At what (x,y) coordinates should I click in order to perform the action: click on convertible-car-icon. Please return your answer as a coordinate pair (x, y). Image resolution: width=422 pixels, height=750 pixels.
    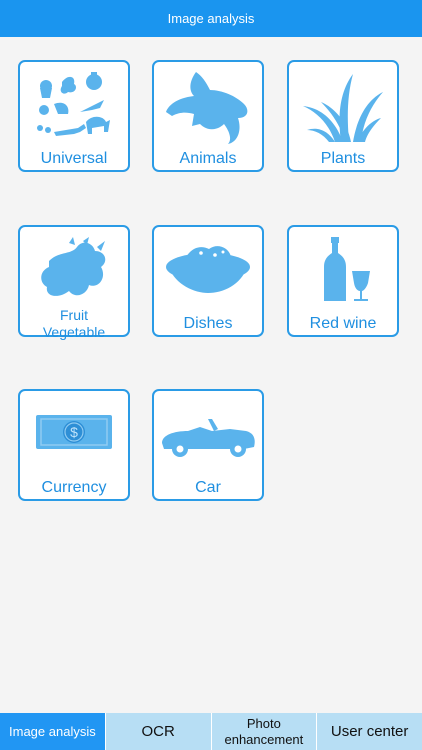
    Looking at the image, I should click on (208, 438).